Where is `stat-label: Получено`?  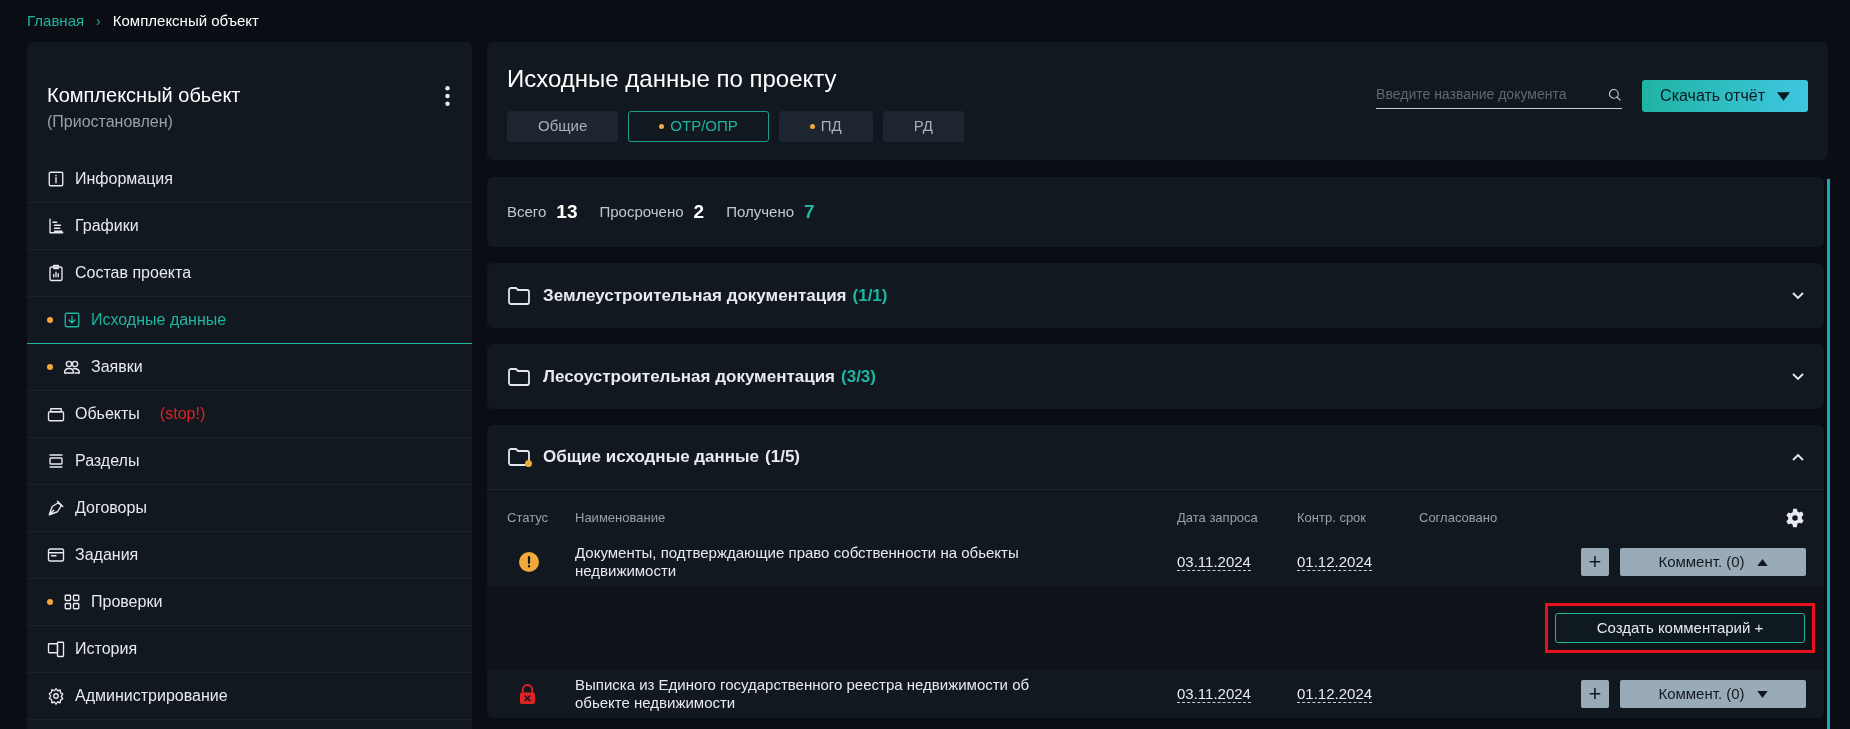 stat-label: Получено is located at coordinates (760, 211).